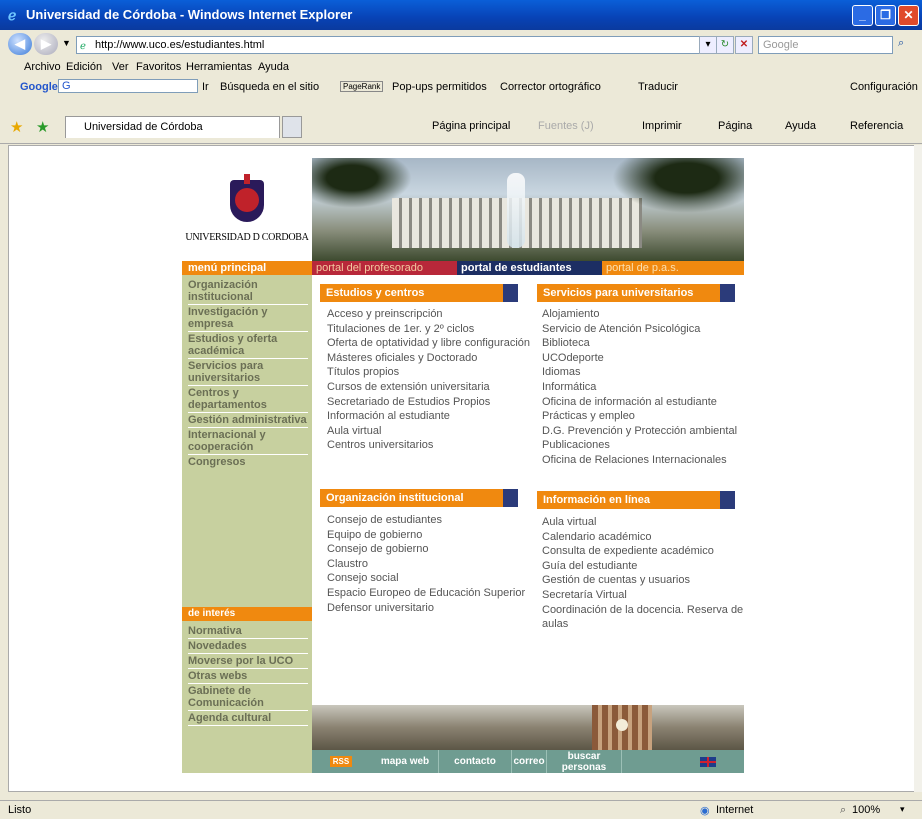 The height and width of the screenshot is (819, 922). Describe the element at coordinates (639, 416) in the screenshot. I see `link-practicas: Prácticas y empleo` at that location.